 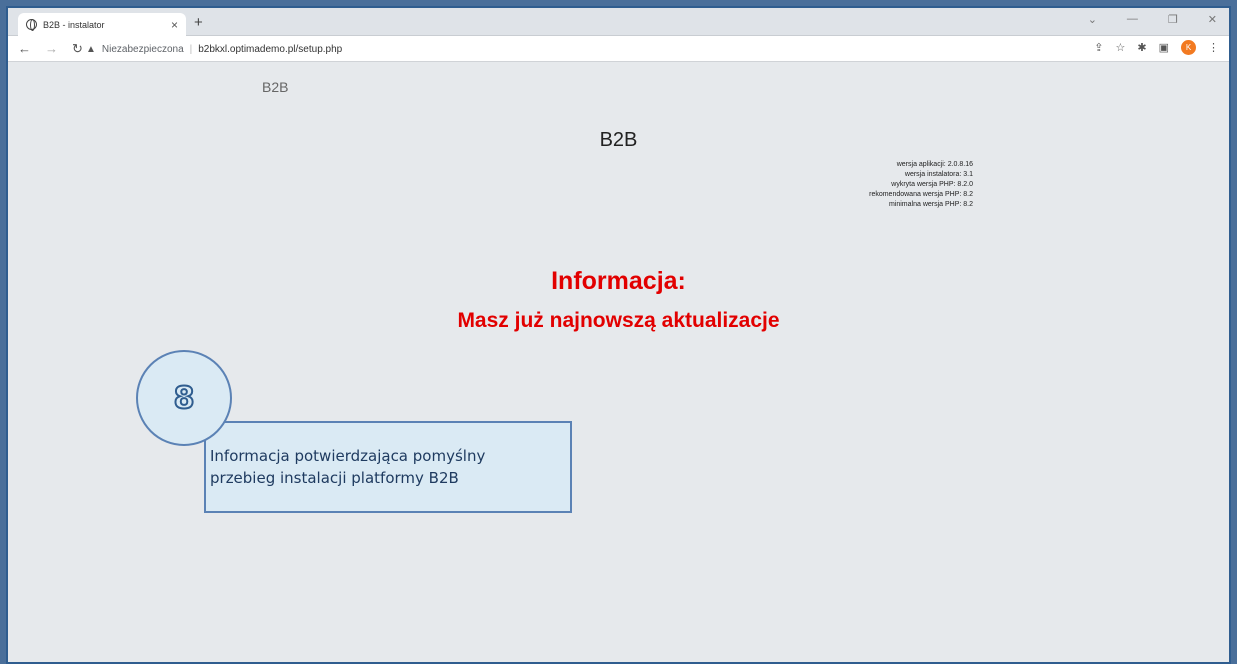 I want to click on page-heading: B2B, so click(x=618, y=140).